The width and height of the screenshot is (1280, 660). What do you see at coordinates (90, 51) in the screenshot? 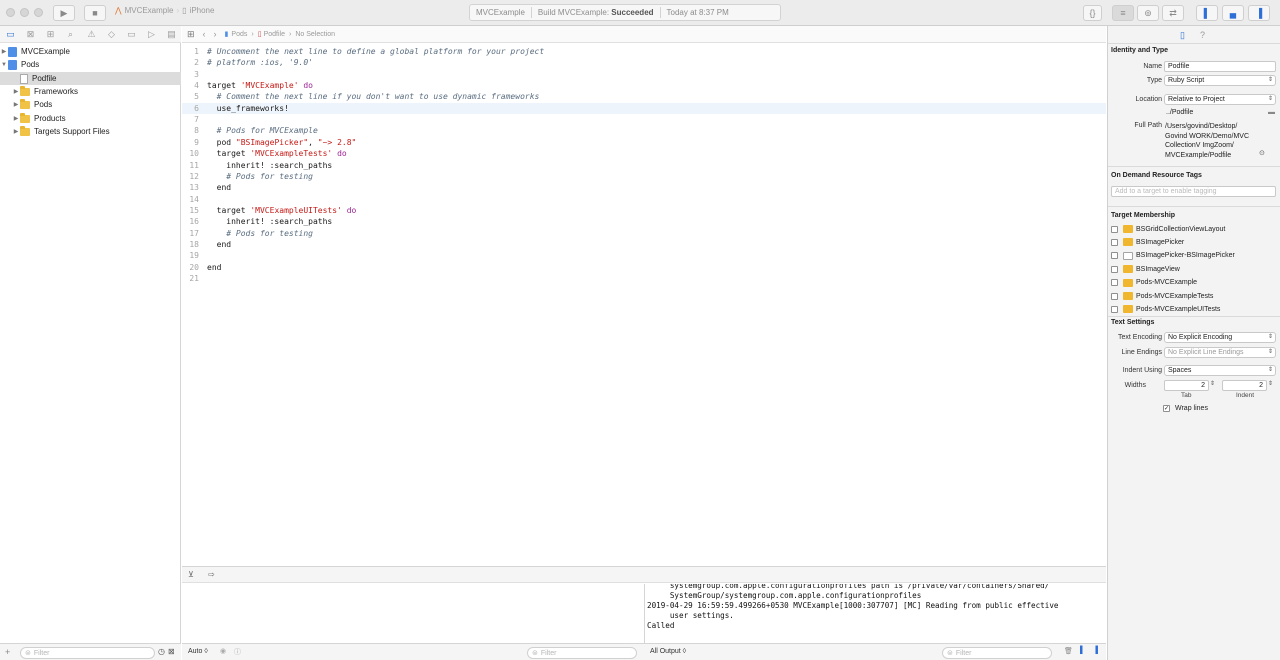
I see `tree-item-mvcexample: ▶ MVCExample` at bounding box center [90, 51].